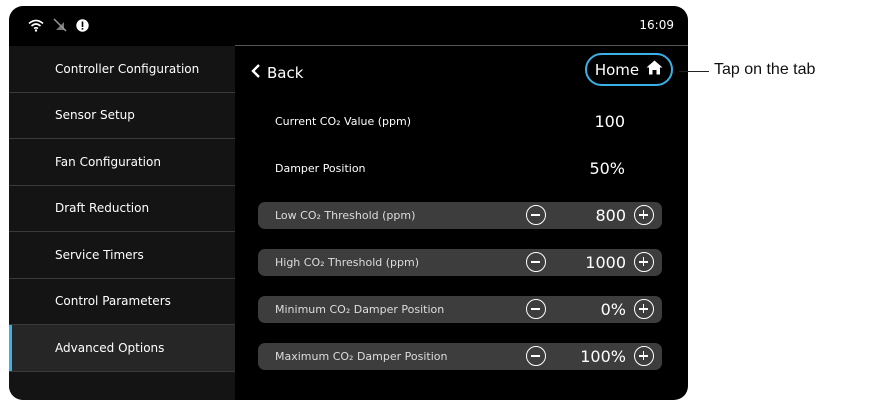 This screenshot has width=874, height=400. What do you see at coordinates (256, 73) in the screenshot?
I see `chevron-left-icon` at bounding box center [256, 73].